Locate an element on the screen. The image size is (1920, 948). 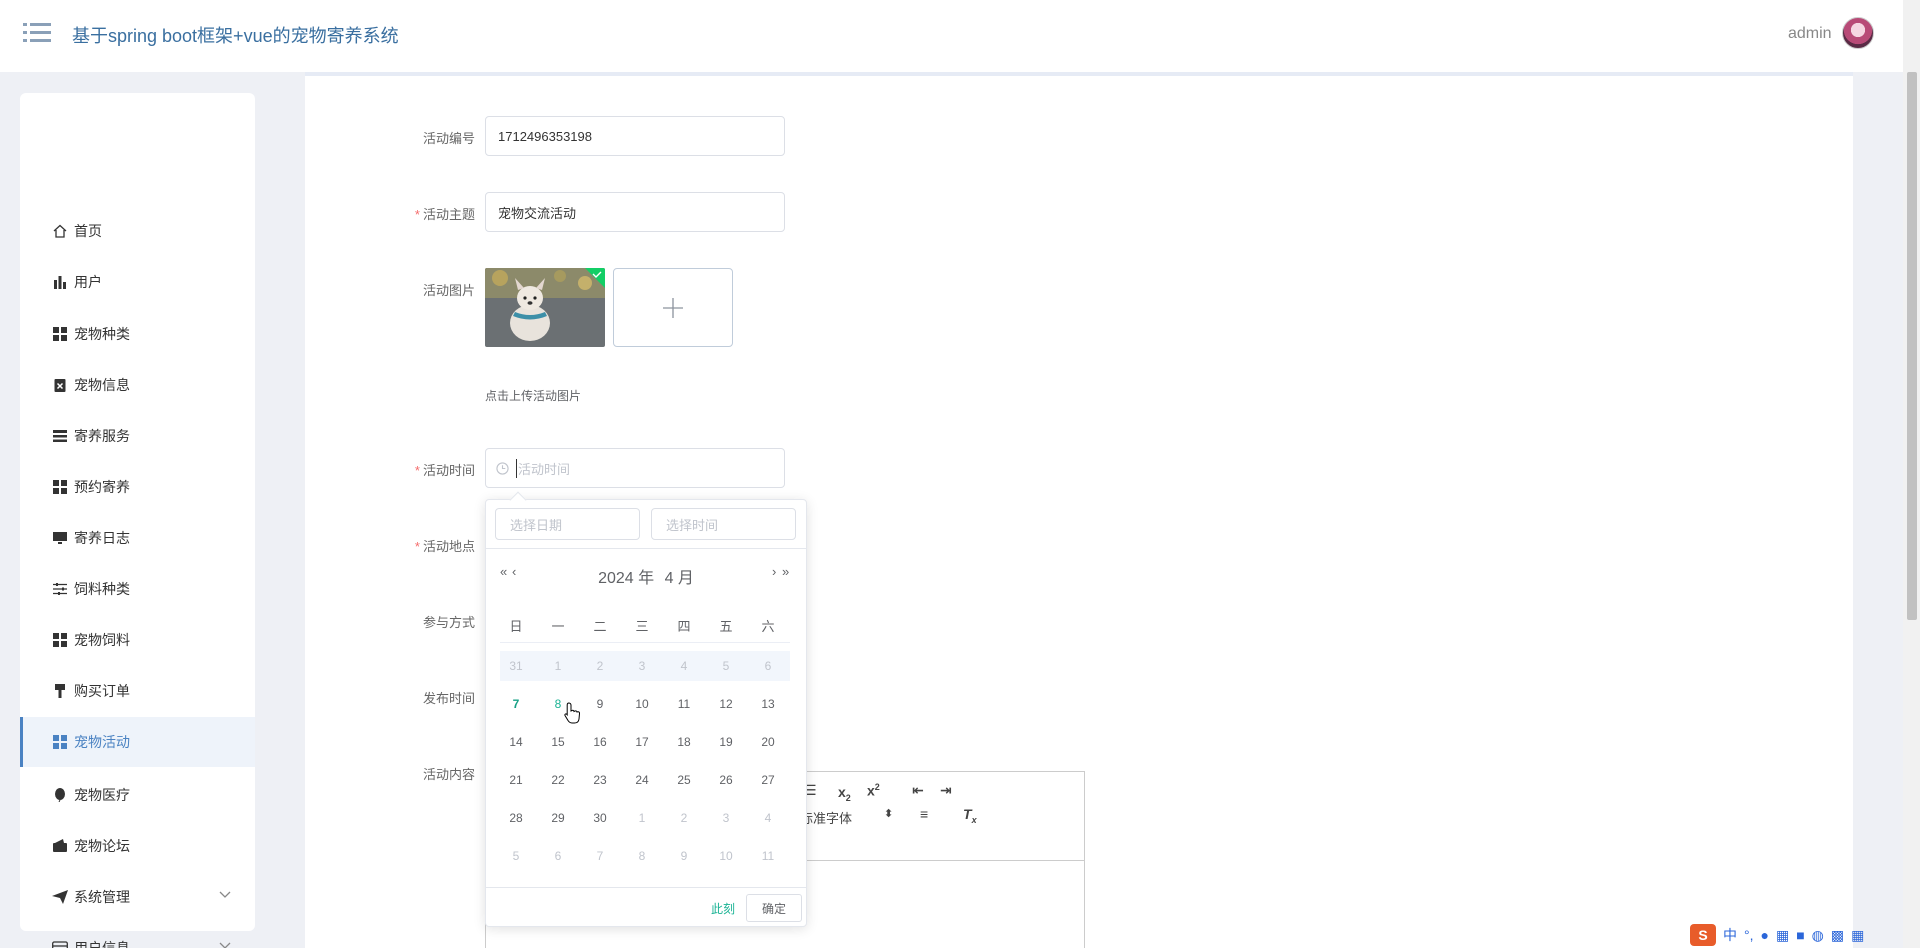
skin-icon: ■ is located at coordinates (1800, 935).